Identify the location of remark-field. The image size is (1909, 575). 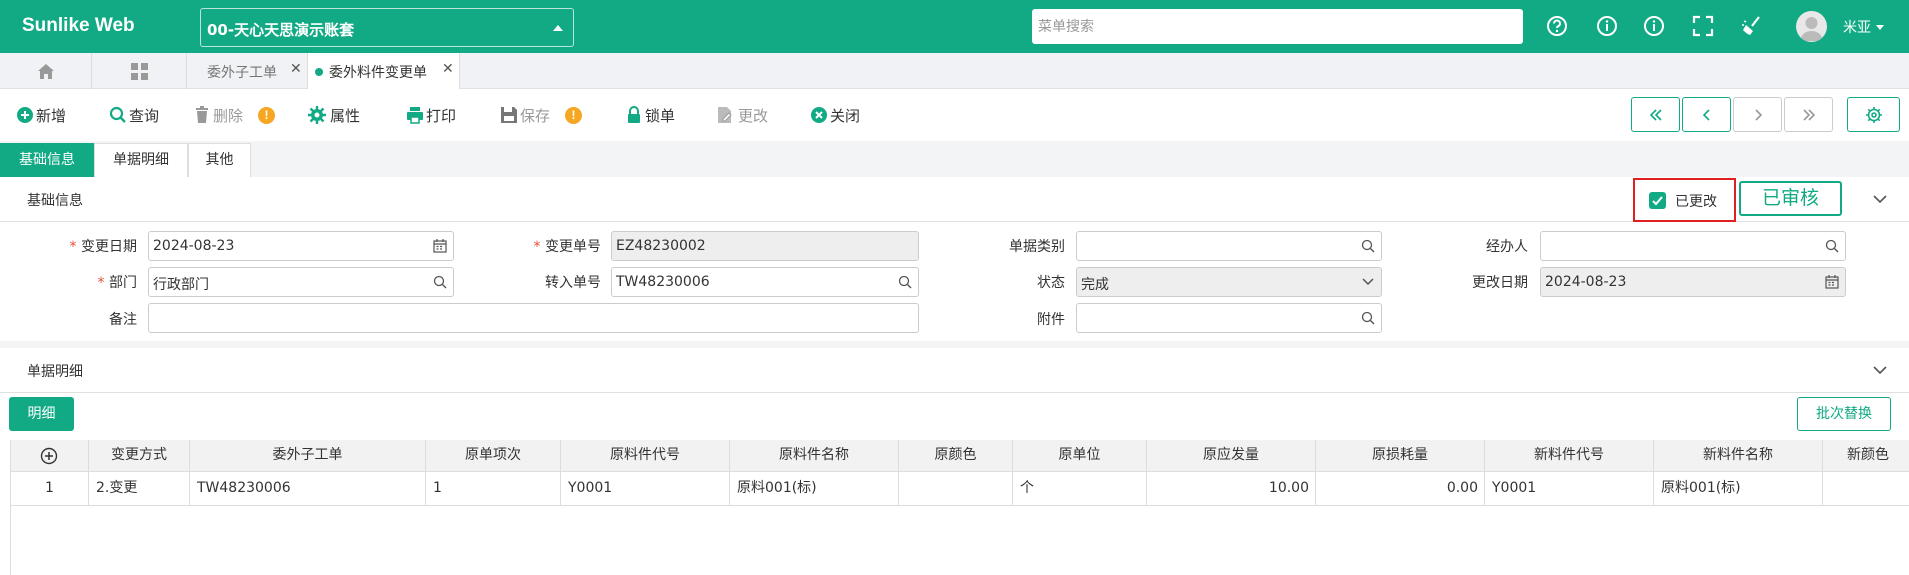
(533, 318).